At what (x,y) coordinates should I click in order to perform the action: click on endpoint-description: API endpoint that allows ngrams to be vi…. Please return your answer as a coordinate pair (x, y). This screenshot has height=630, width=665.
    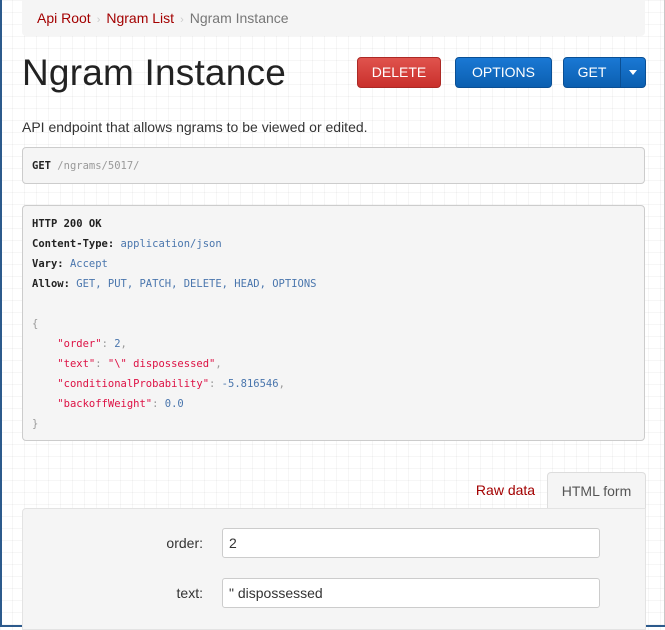
    Looking at the image, I should click on (195, 127).